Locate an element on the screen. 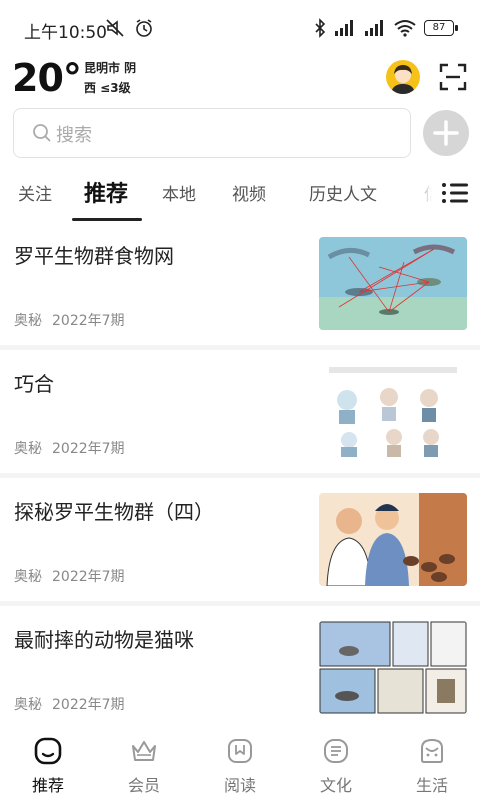 The width and height of the screenshot is (480, 800). search-icon is located at coordinates (42, 133).